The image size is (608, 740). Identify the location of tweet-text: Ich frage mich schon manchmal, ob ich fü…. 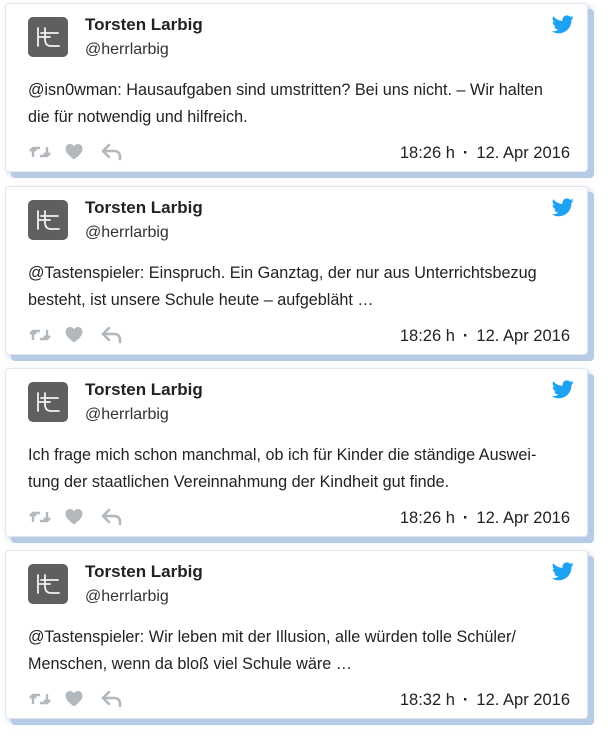
(298, 469).